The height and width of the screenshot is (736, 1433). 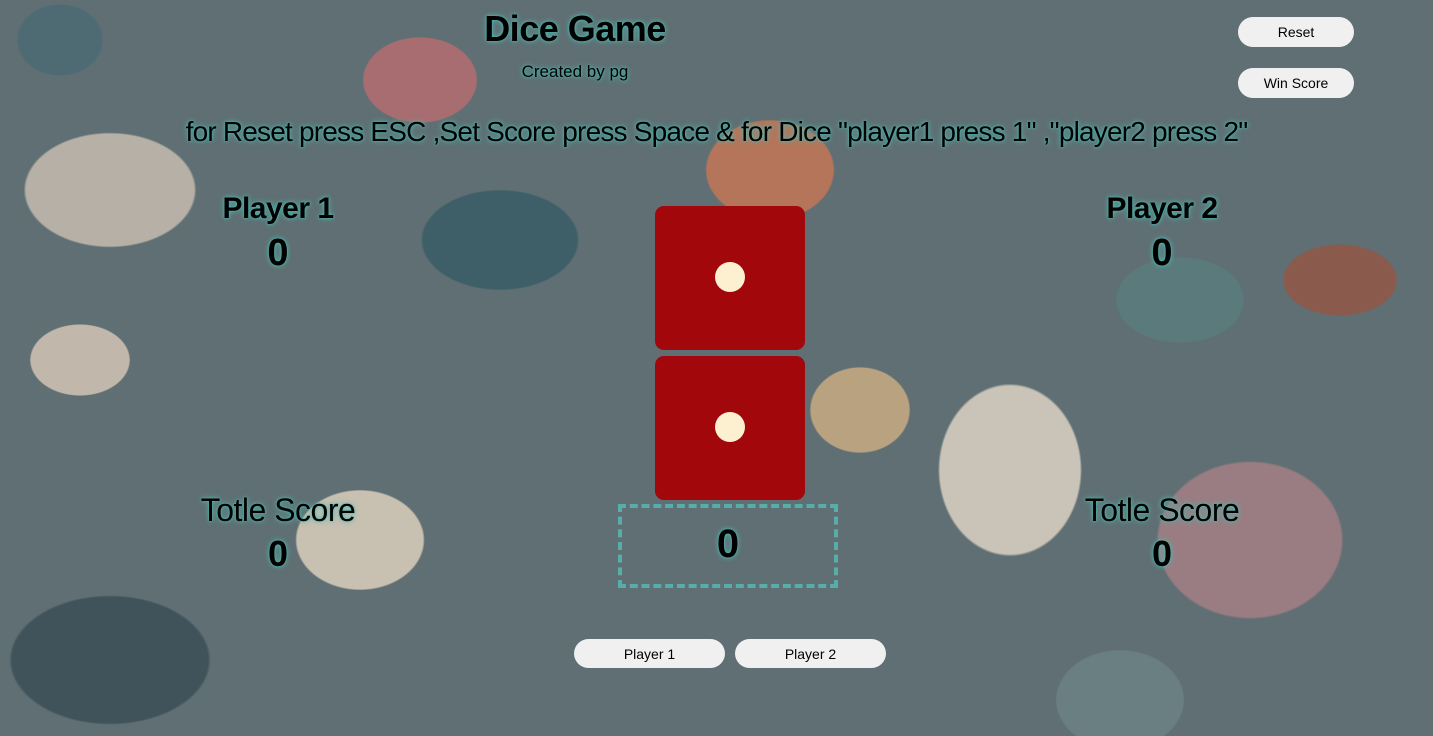 I want to click on player2-total-label: Totle Score, so click(x=1162, y=510).